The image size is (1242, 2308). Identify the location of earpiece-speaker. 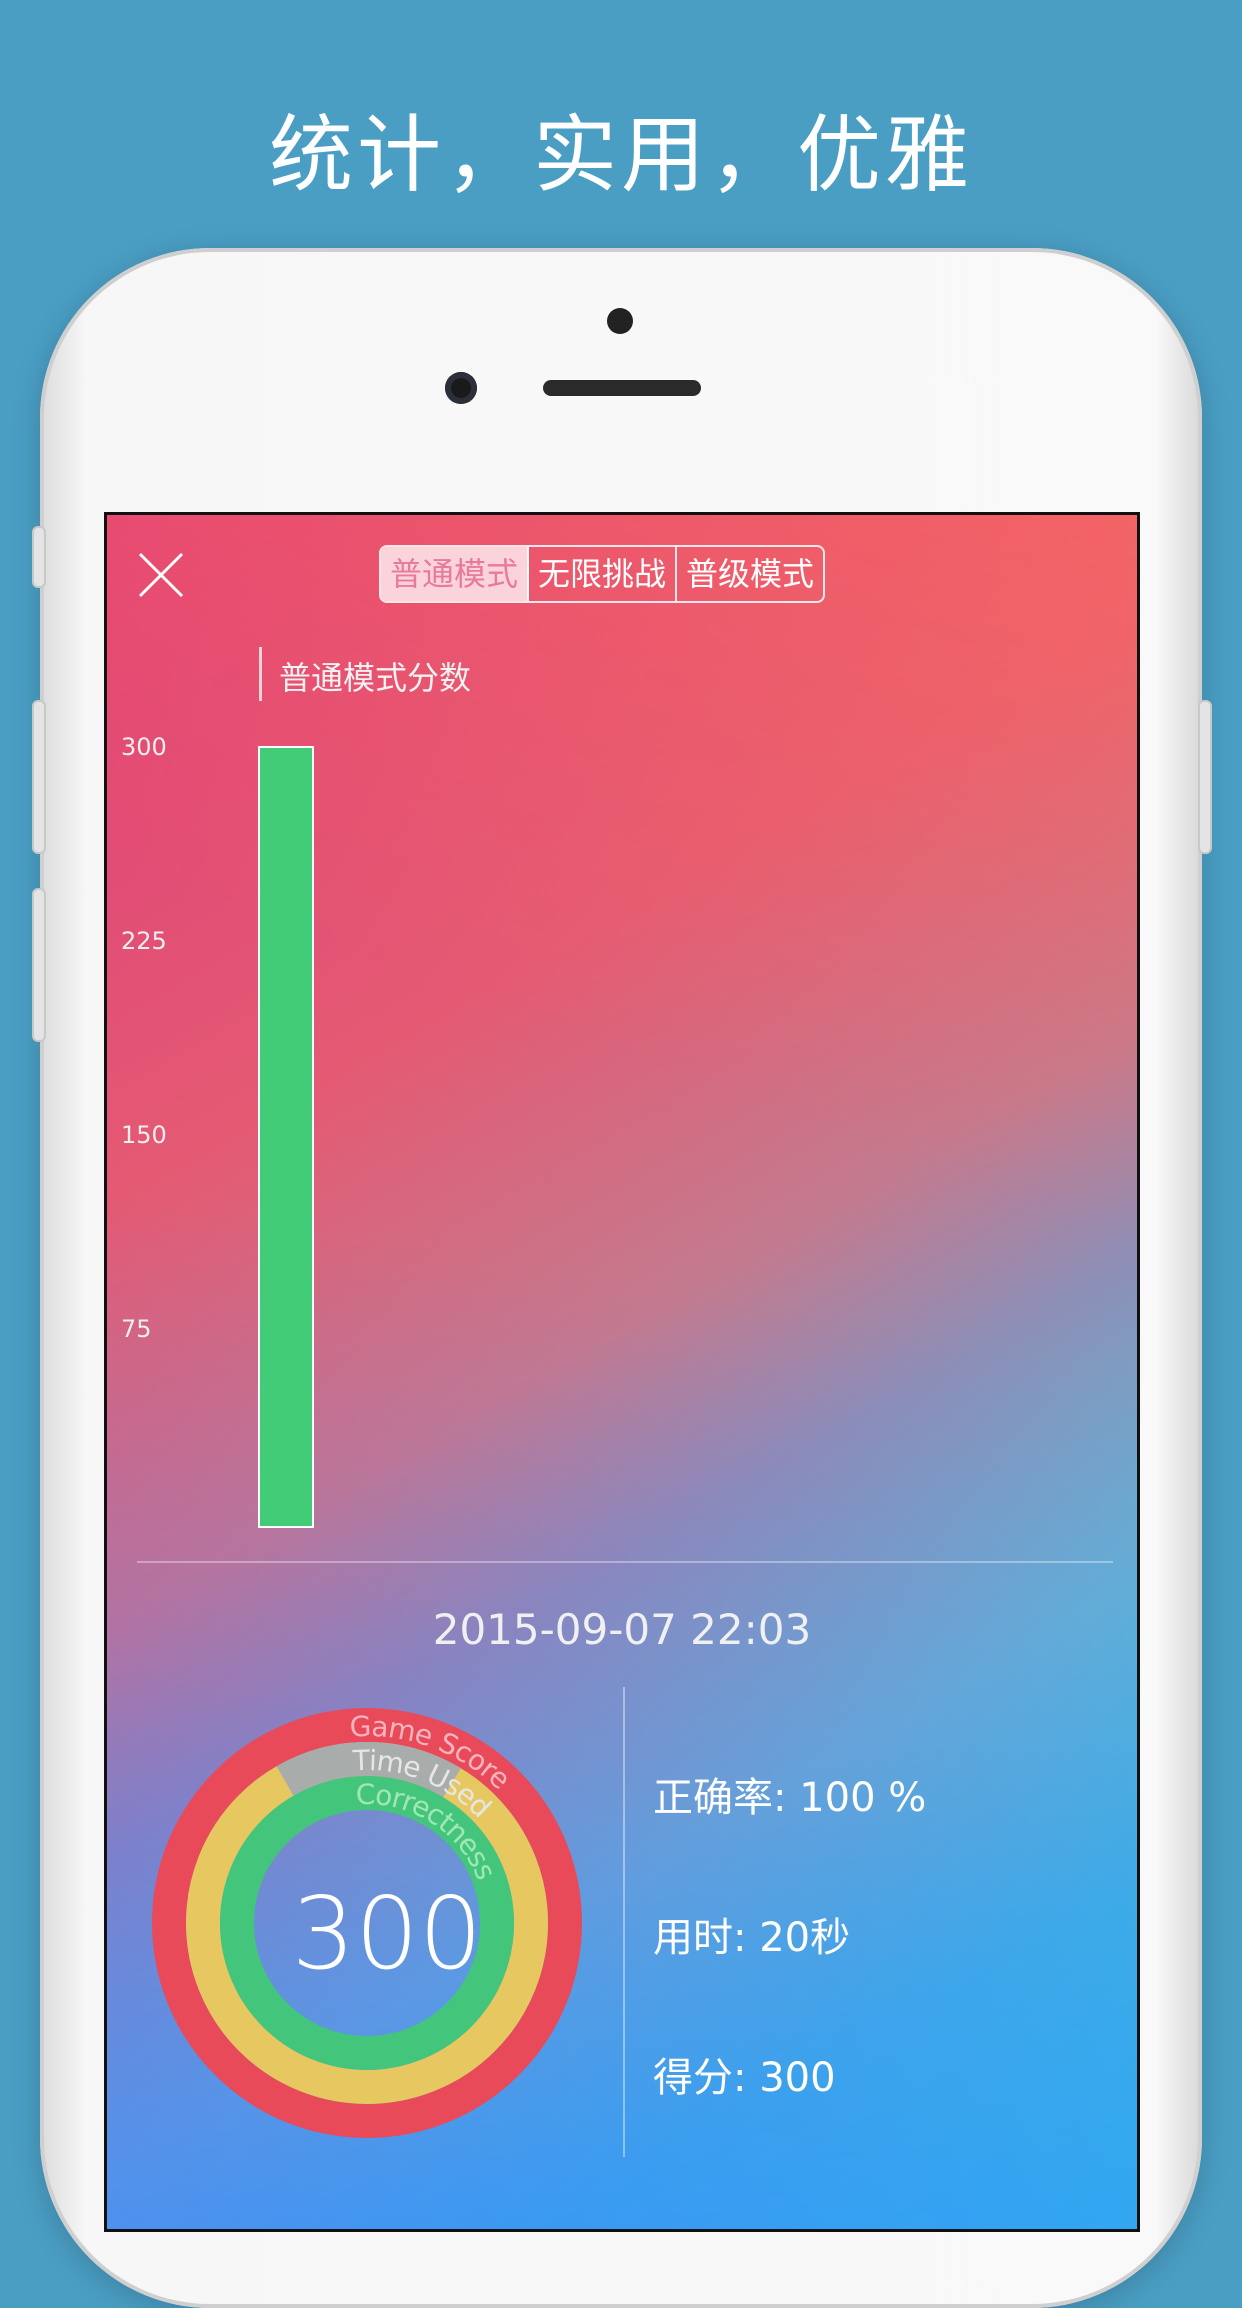
(622, 388).